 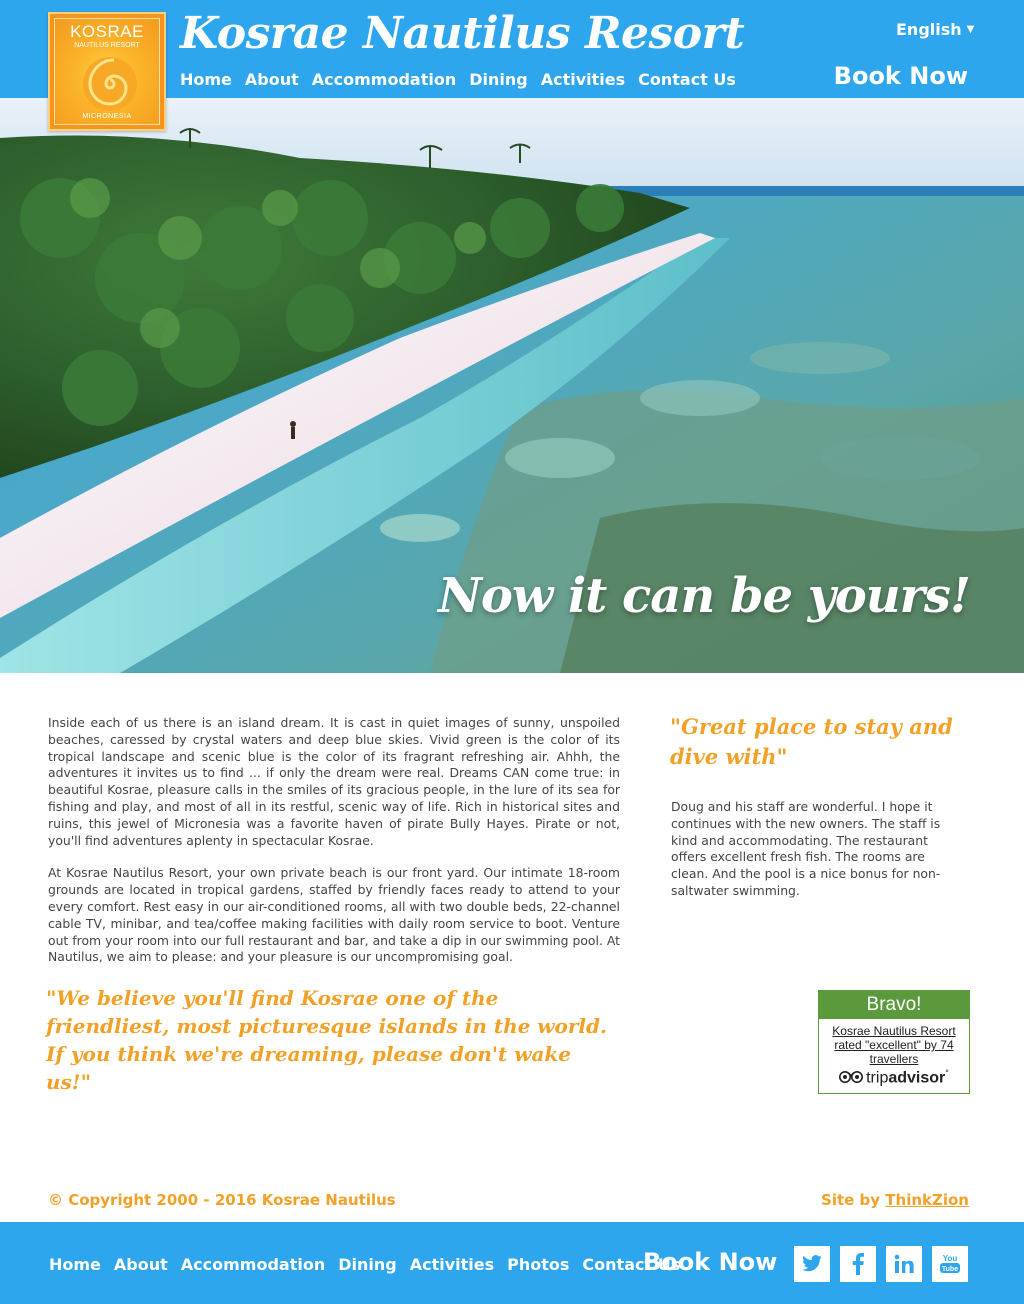 I want to click on logo-line3: MICRONESIA, so click(x=107, y=116).